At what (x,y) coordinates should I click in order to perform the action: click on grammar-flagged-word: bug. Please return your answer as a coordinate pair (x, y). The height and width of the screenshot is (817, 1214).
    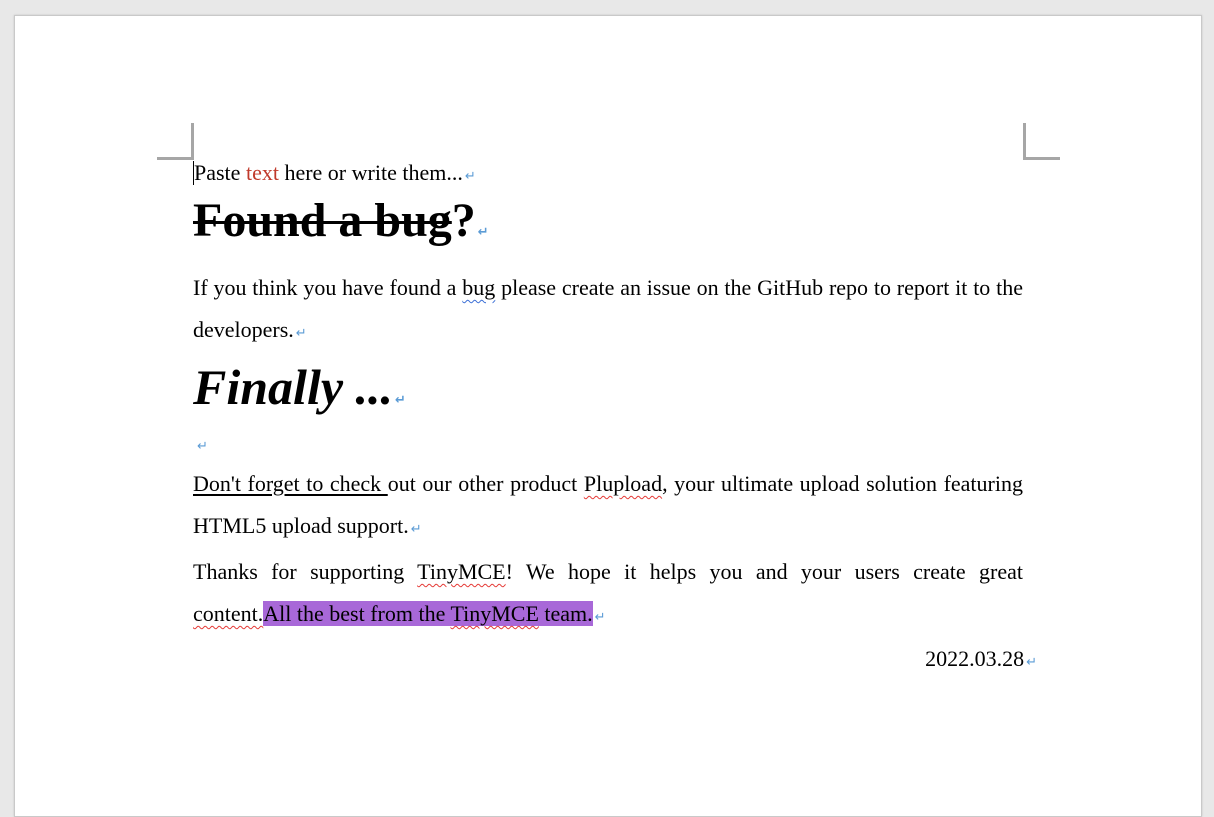
    Looking at the image, I should click on (479, 287).